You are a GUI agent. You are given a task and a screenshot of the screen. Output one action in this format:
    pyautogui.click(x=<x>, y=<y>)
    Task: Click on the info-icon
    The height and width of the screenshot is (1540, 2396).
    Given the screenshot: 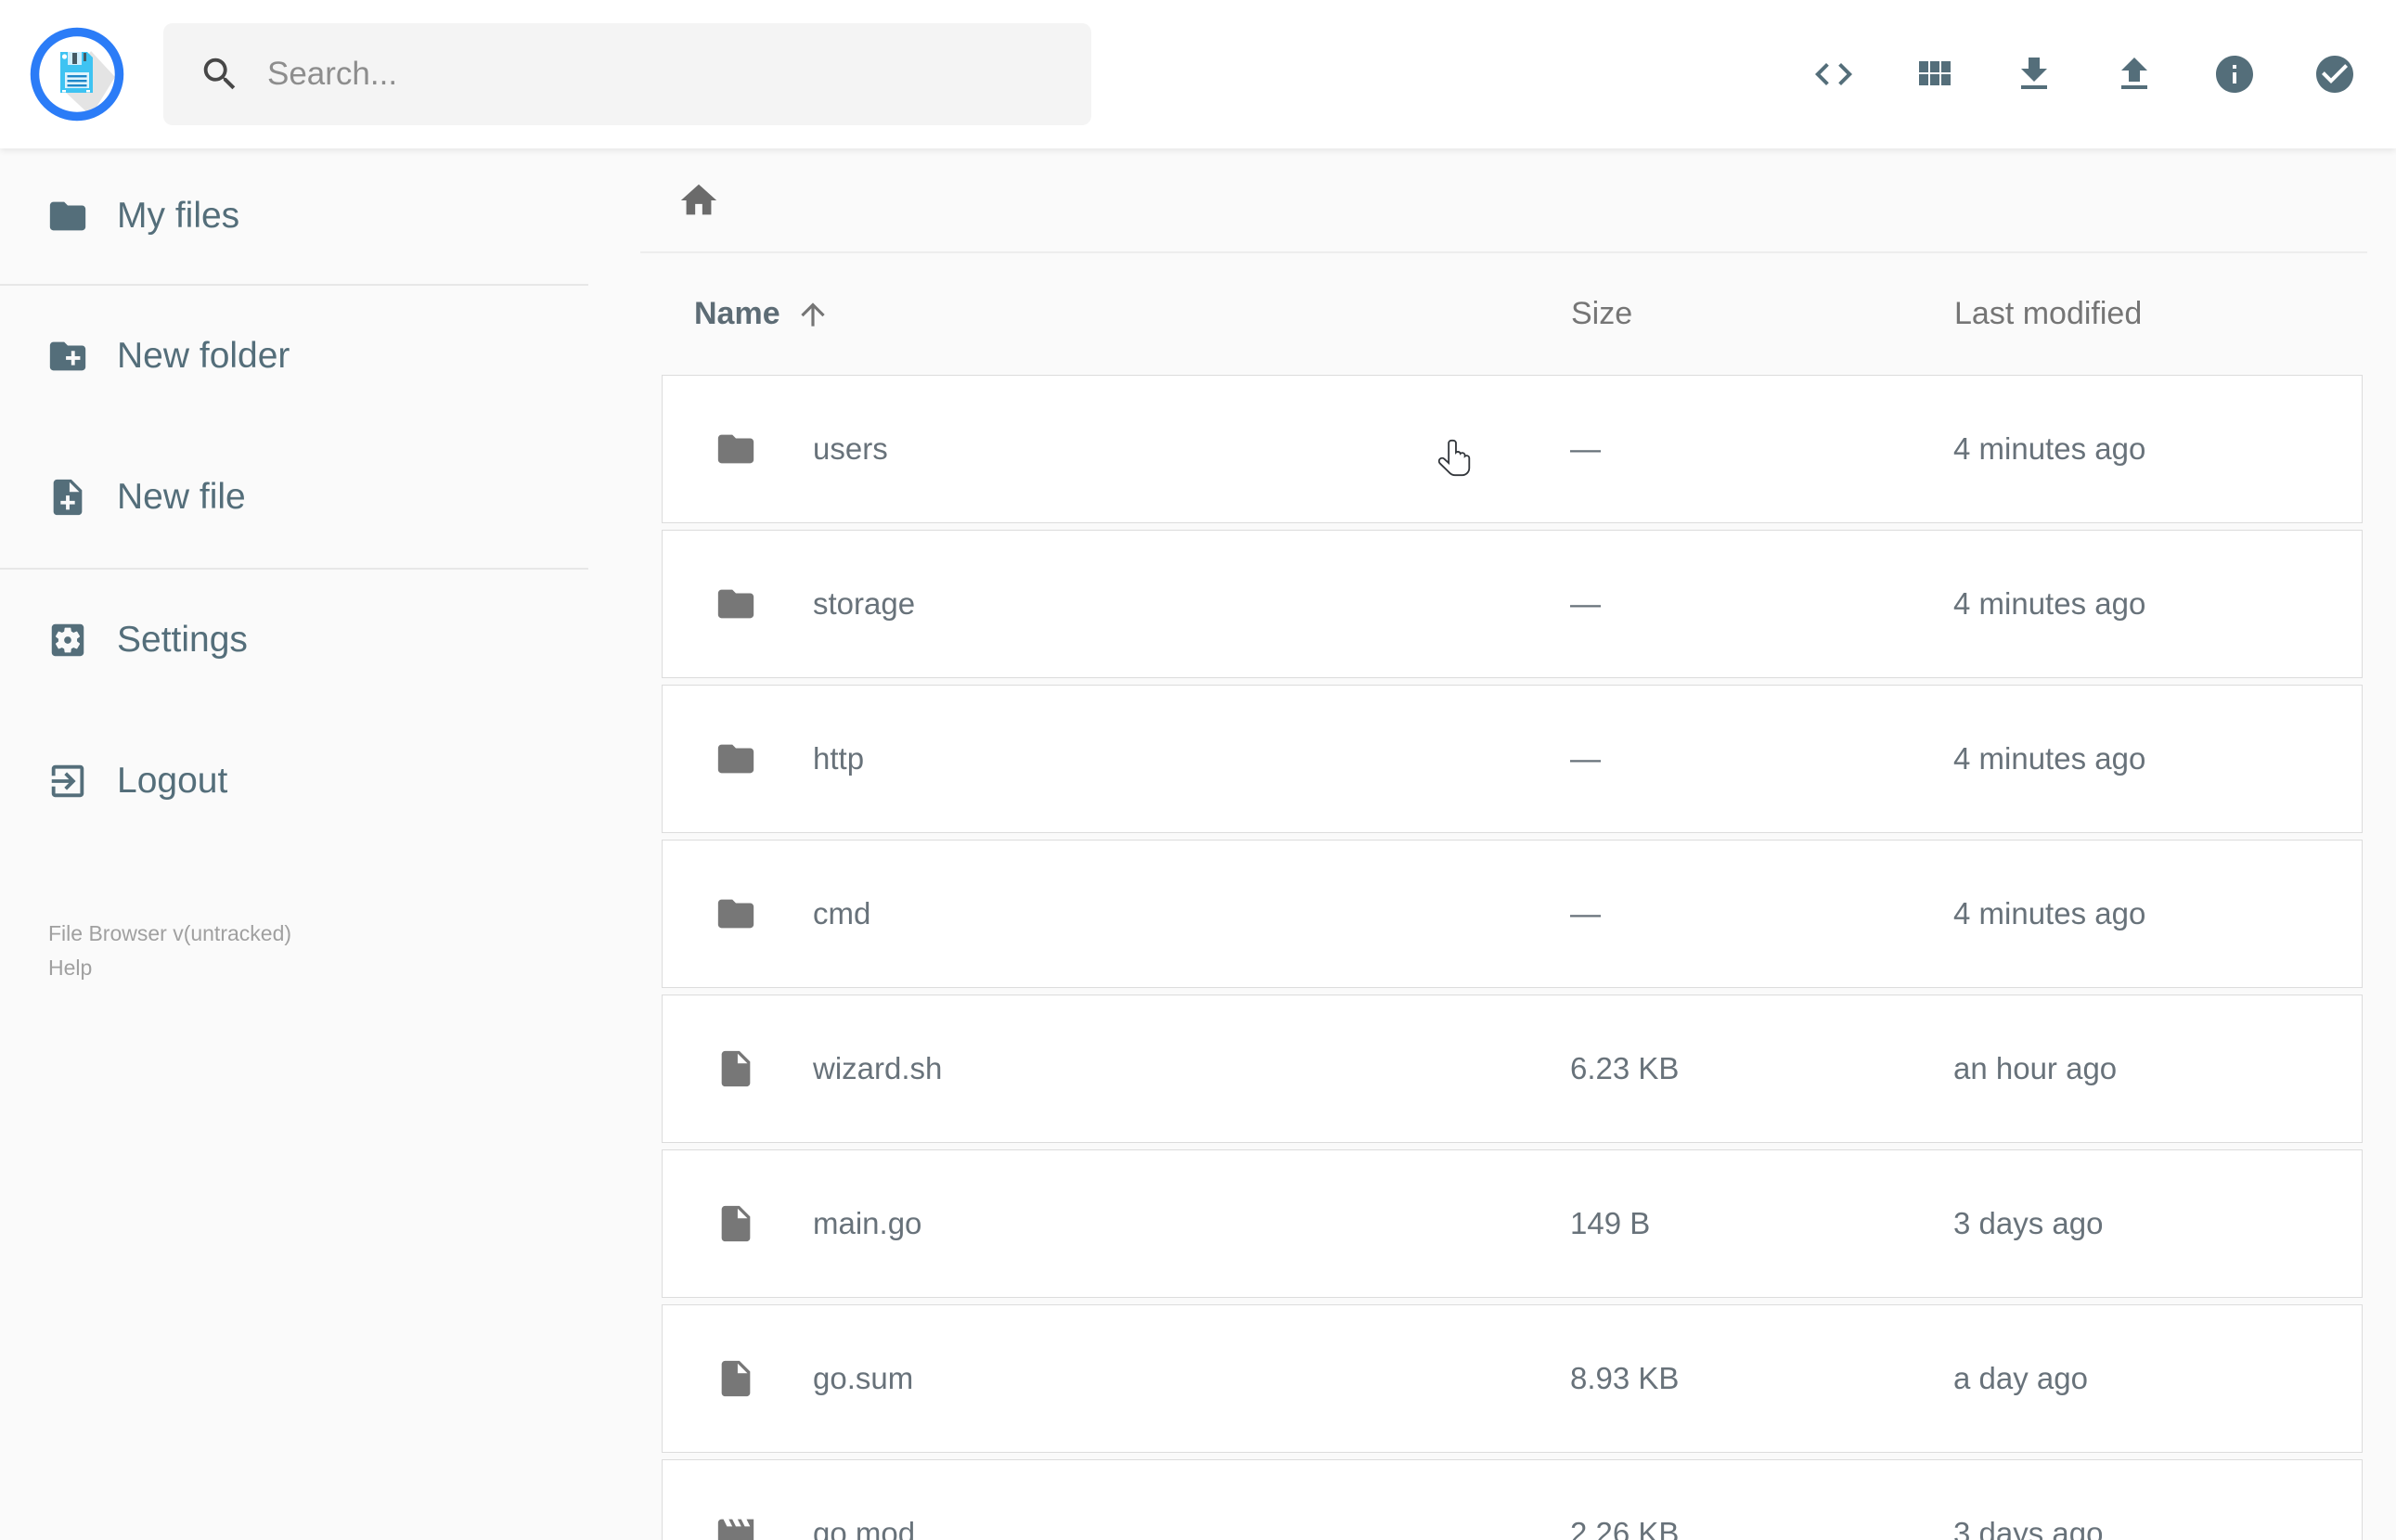 What is the action you would take?
    pyautogui.click(x=2234, y=74)
    